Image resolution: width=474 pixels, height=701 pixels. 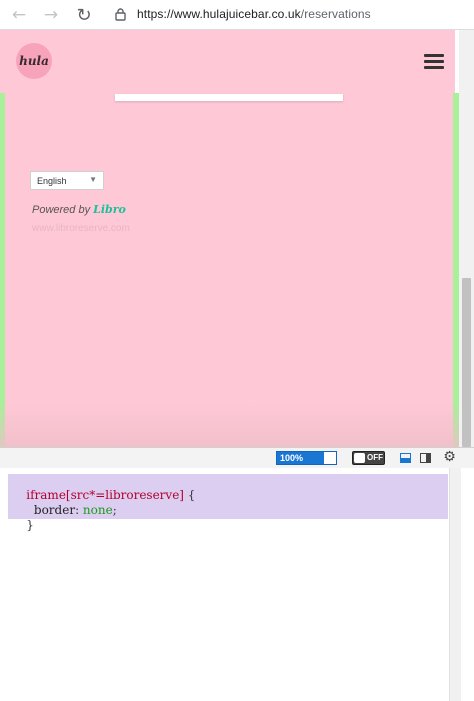 What do you see at coordinates (292, 458) in the screenshot?
I see `zoom-level-label: 100%` at bounding box center [292, 458].